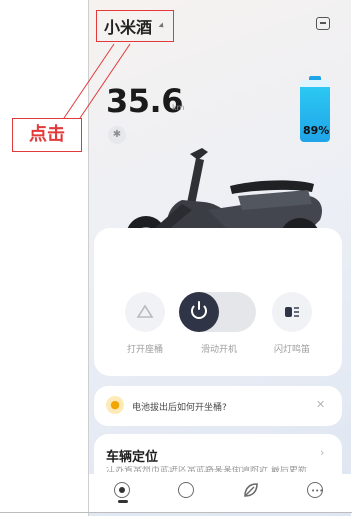 Image resolution: width=352 pixels, height=516 pixels. I want to click on leaf-icon, so click(251, 490).